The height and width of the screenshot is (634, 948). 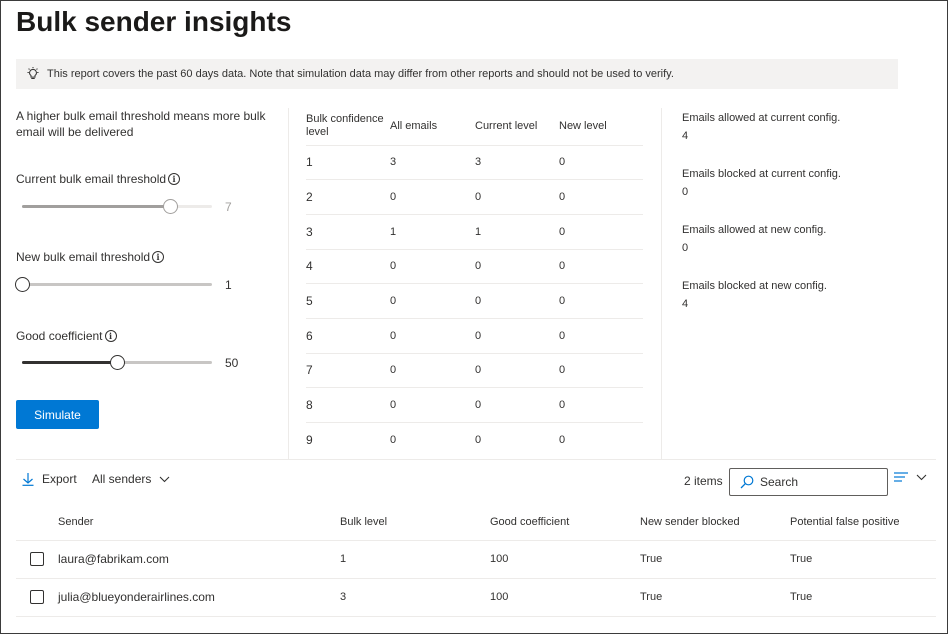 What do you see at coordinates (171, 206) in the screenshot?
I see `current-threshold-thumb` at bounding box center [171, 206].